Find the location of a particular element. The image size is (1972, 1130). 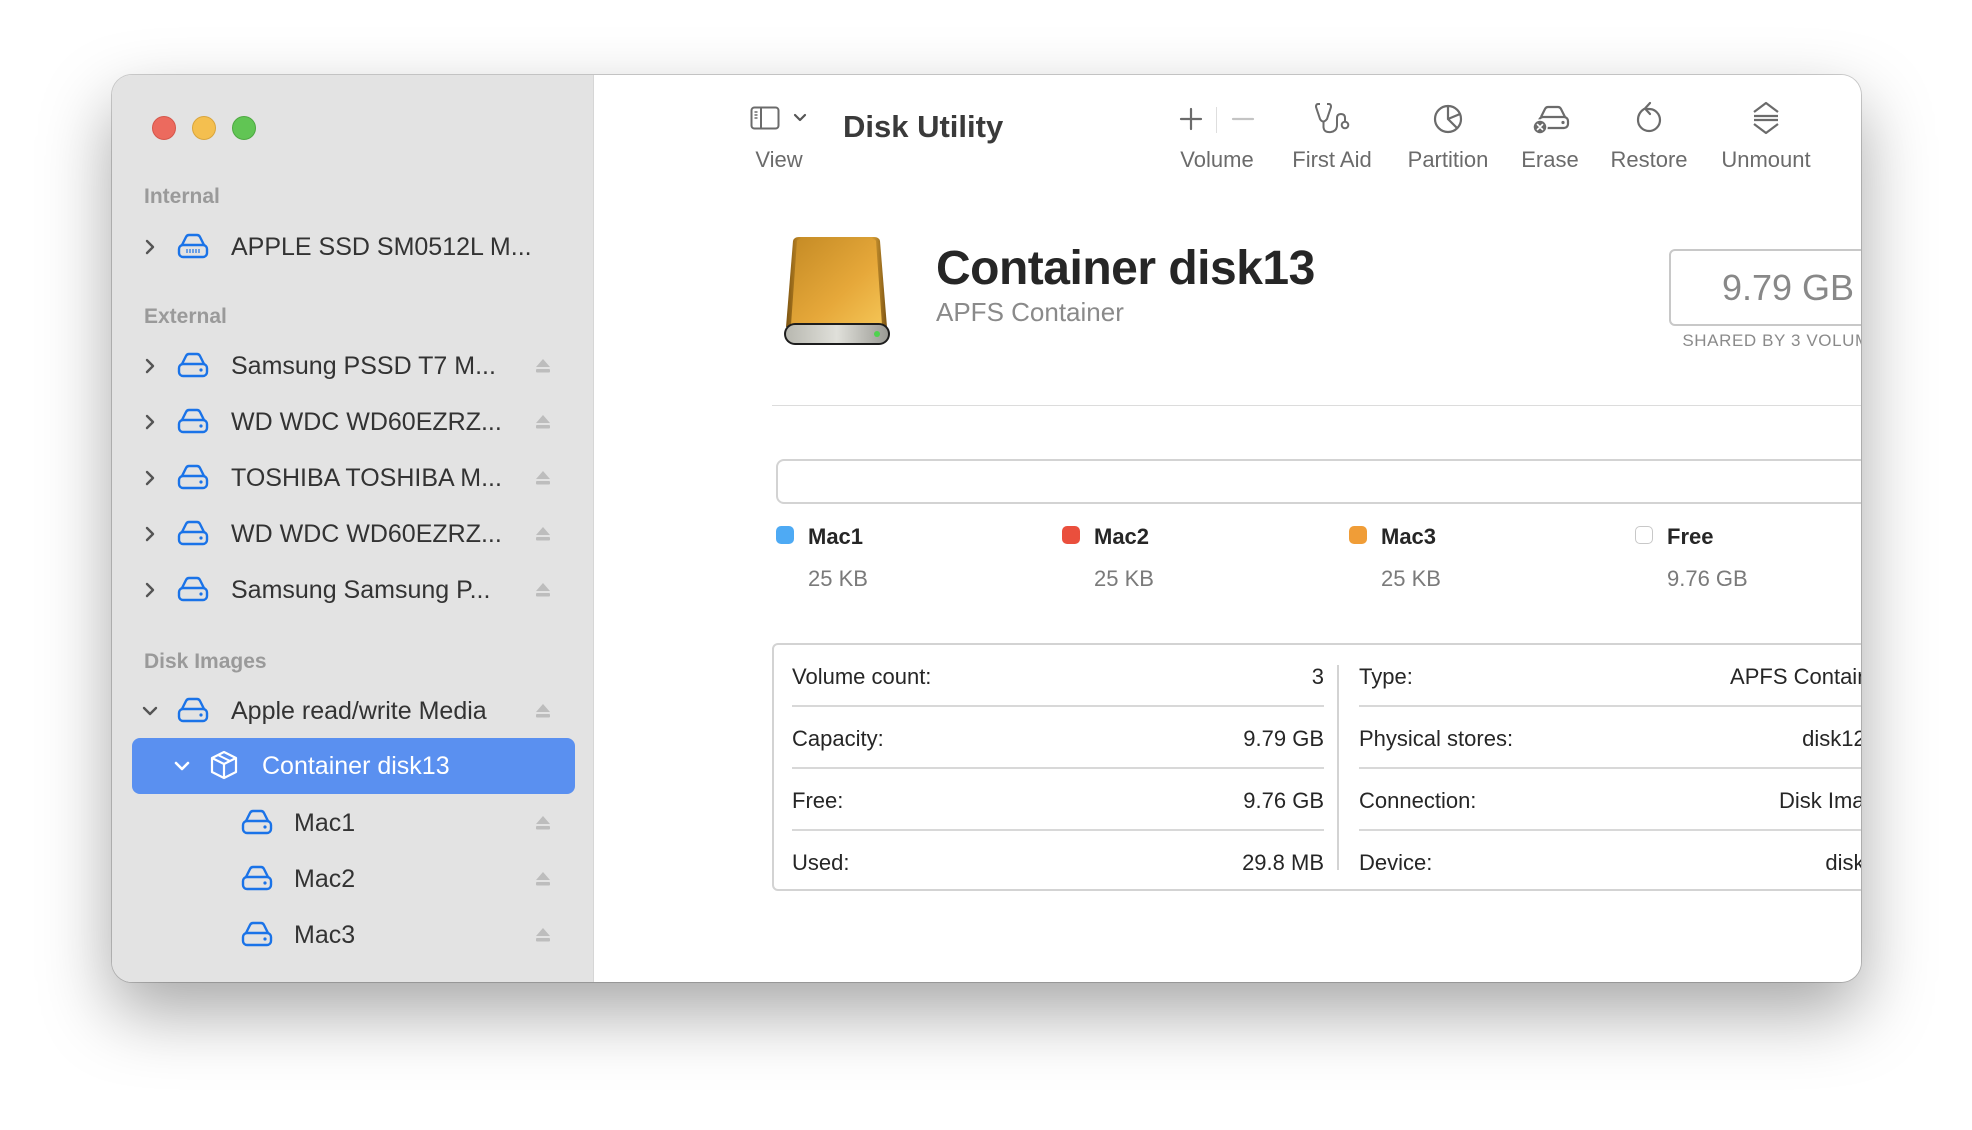

sidebar-item-label: Mac3 is located at coordinates (325, 935).